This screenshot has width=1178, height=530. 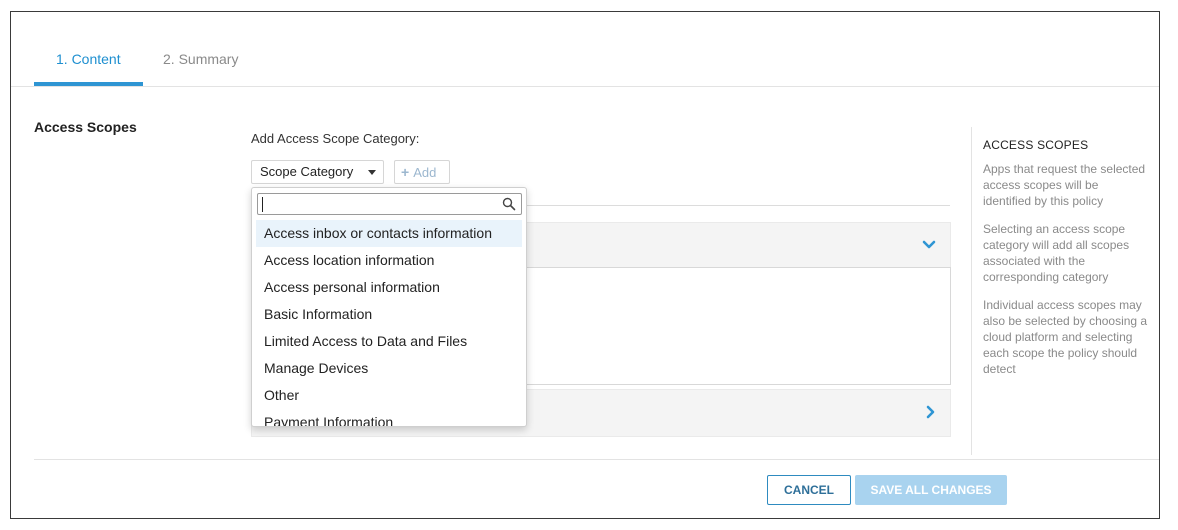 What do you see at coordinates (372, 172) in the screenshot?
I see `caret-down-icon` at bounding box center [372, 172].